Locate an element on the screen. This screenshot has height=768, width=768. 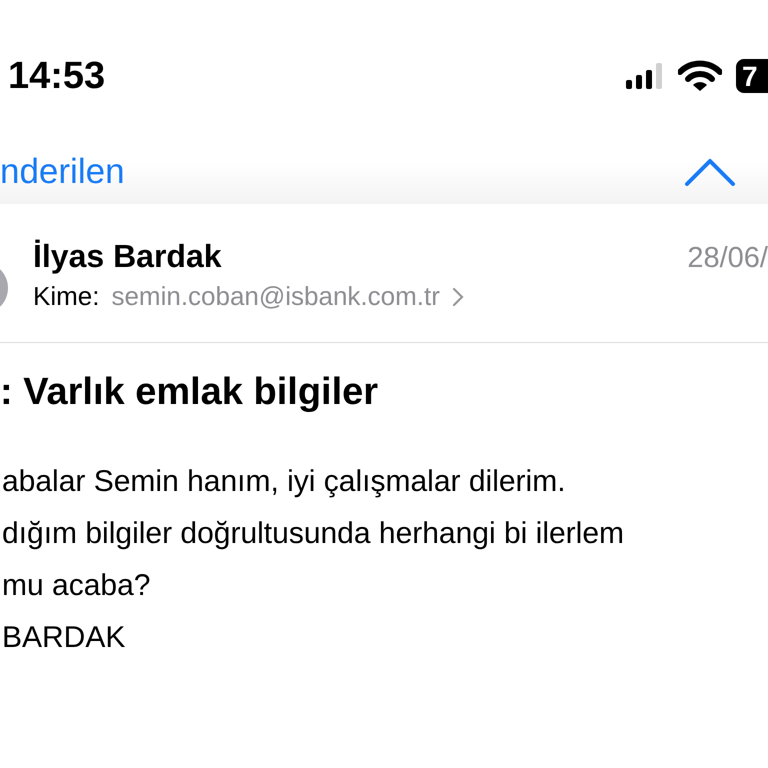
wifi-icon is located at coordinates (700, 76).